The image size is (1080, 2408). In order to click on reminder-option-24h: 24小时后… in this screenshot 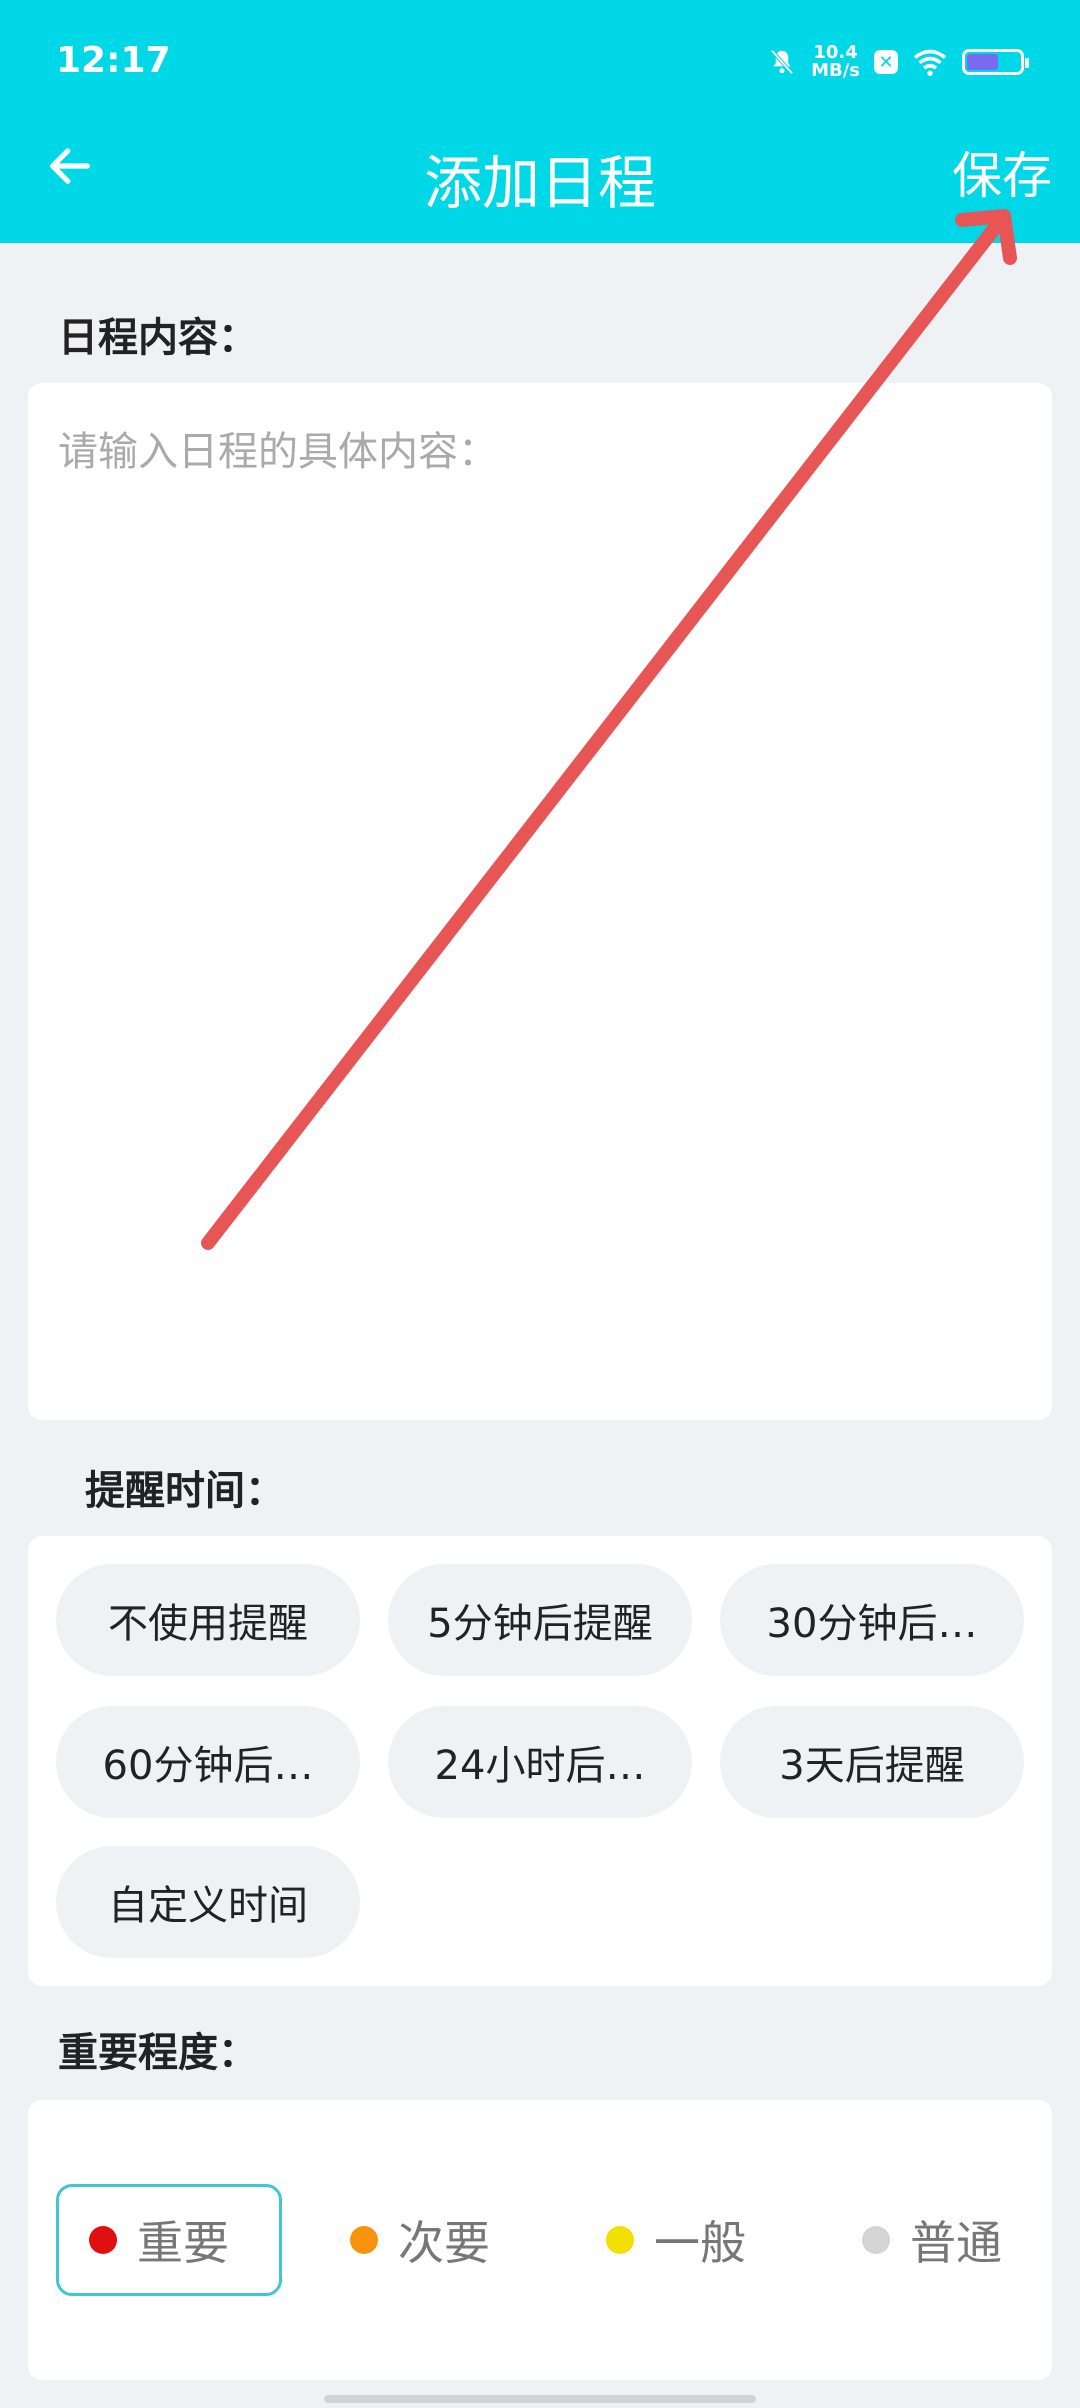, I will do `click(540, 1762)`.